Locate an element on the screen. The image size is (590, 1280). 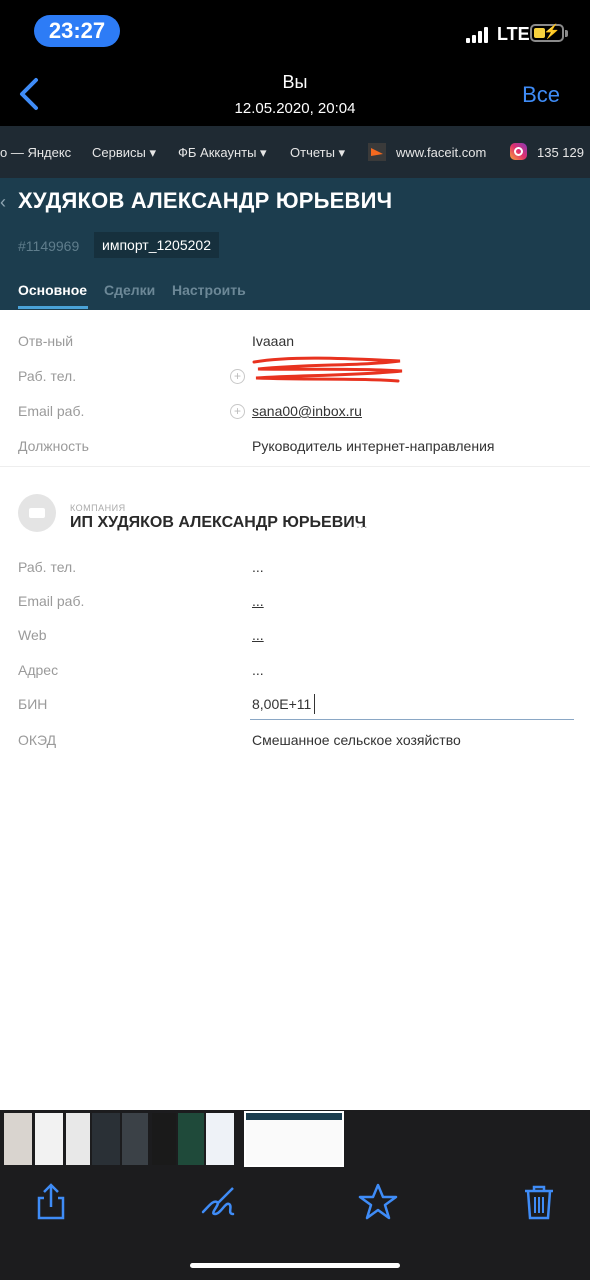
text-cursor is located at coordinates (314, 704).